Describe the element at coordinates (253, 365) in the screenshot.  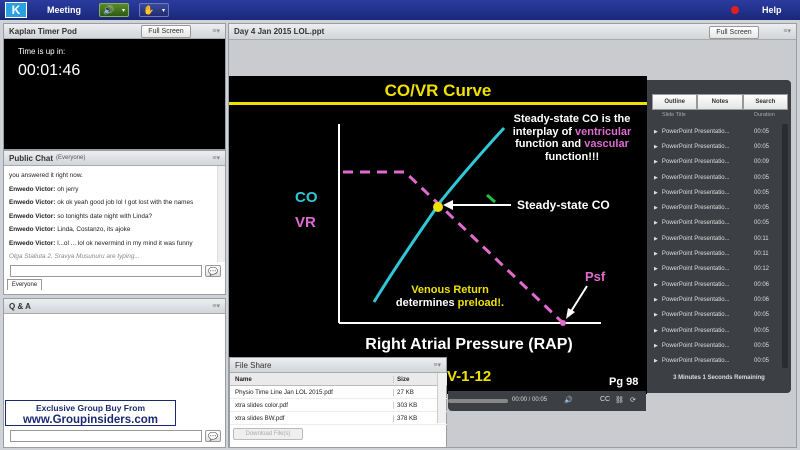
I see `pod-title: File Share` at that location.